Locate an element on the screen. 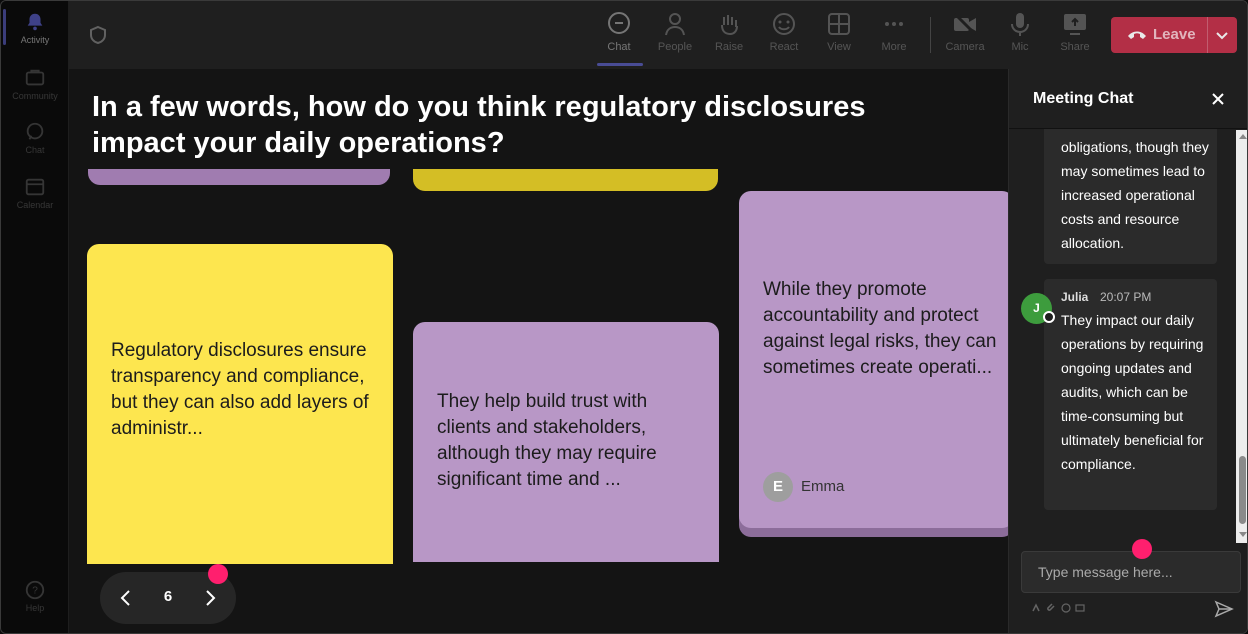  leave-button: Leave is located at coordinates (1174, 35).